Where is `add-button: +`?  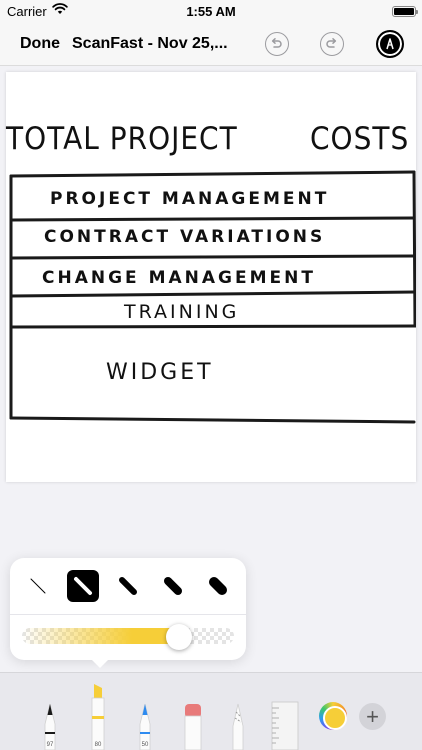
add-button: + is located at coordinates (372, 716).